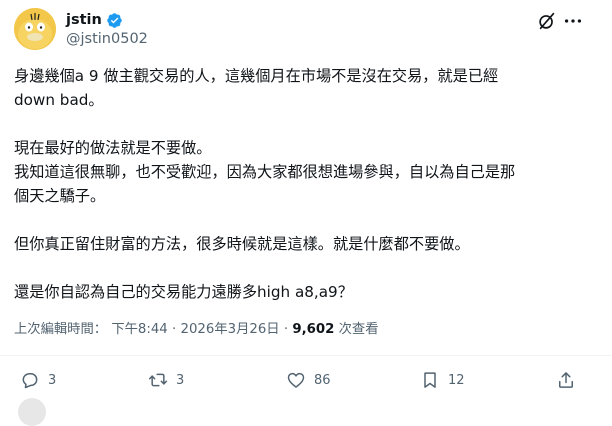  I want to click on repost-button: 3, so click(166, 380).